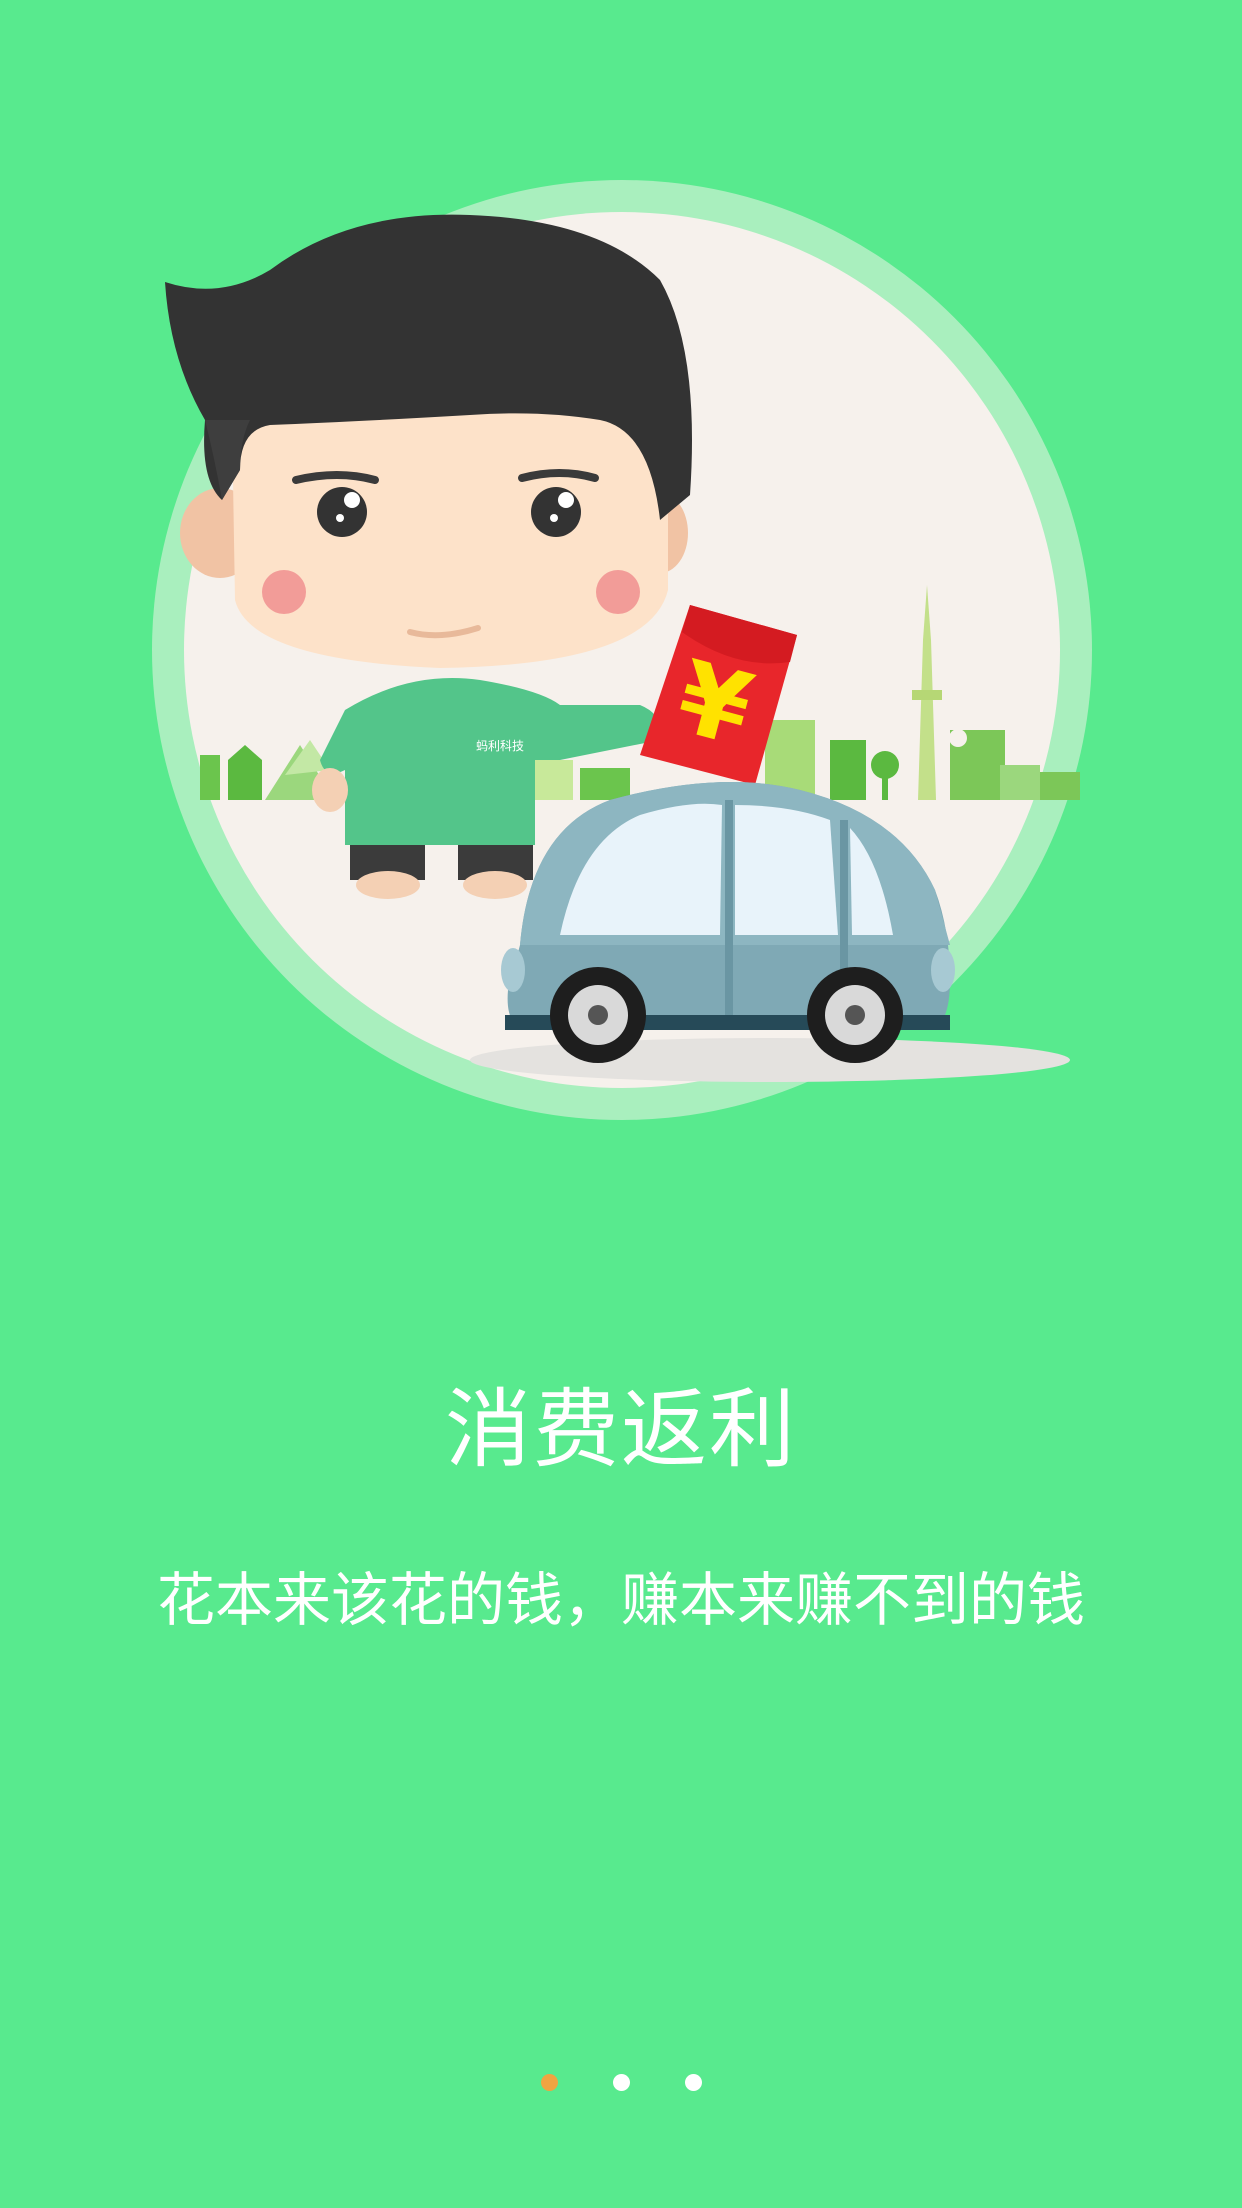 This screenshot has height=2208, width=1242. What do you see at coordinates (770, 1060) in the screenshot?
I see `car-shadow` at bounding box center [770, 1060].